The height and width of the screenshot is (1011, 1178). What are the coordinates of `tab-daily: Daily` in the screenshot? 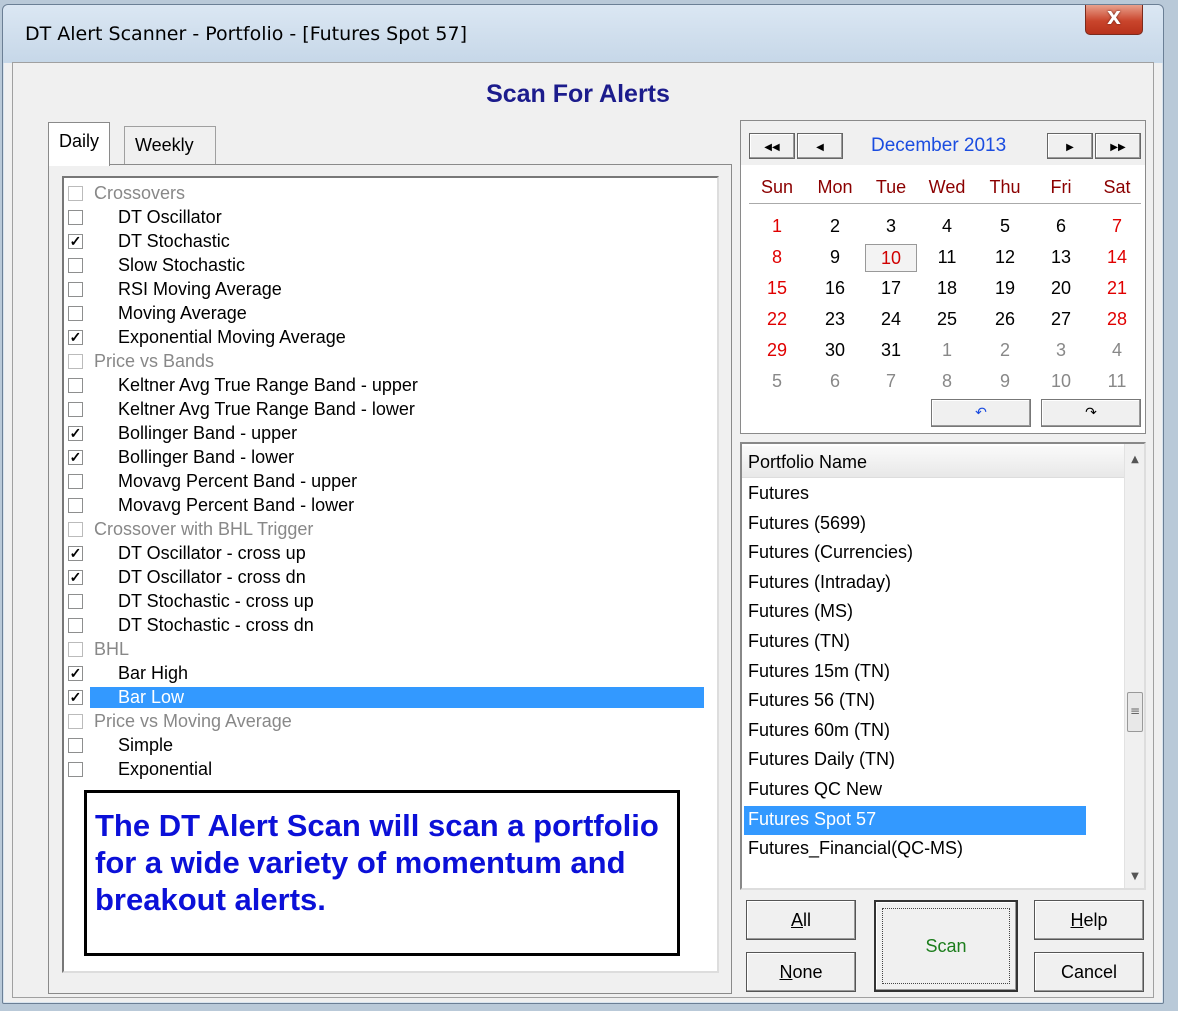 It's located at (79, 144).